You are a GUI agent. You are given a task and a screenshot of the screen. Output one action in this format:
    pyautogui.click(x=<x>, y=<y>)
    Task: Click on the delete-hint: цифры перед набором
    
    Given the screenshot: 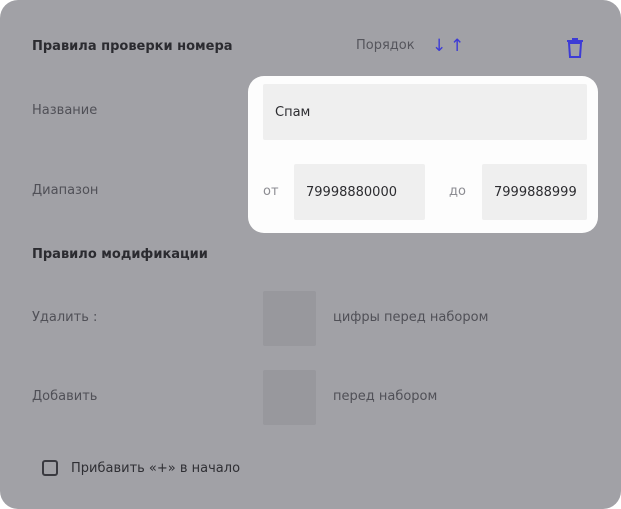 What is the action you would take?
    pyautogui.click(x=411, y=317)
    